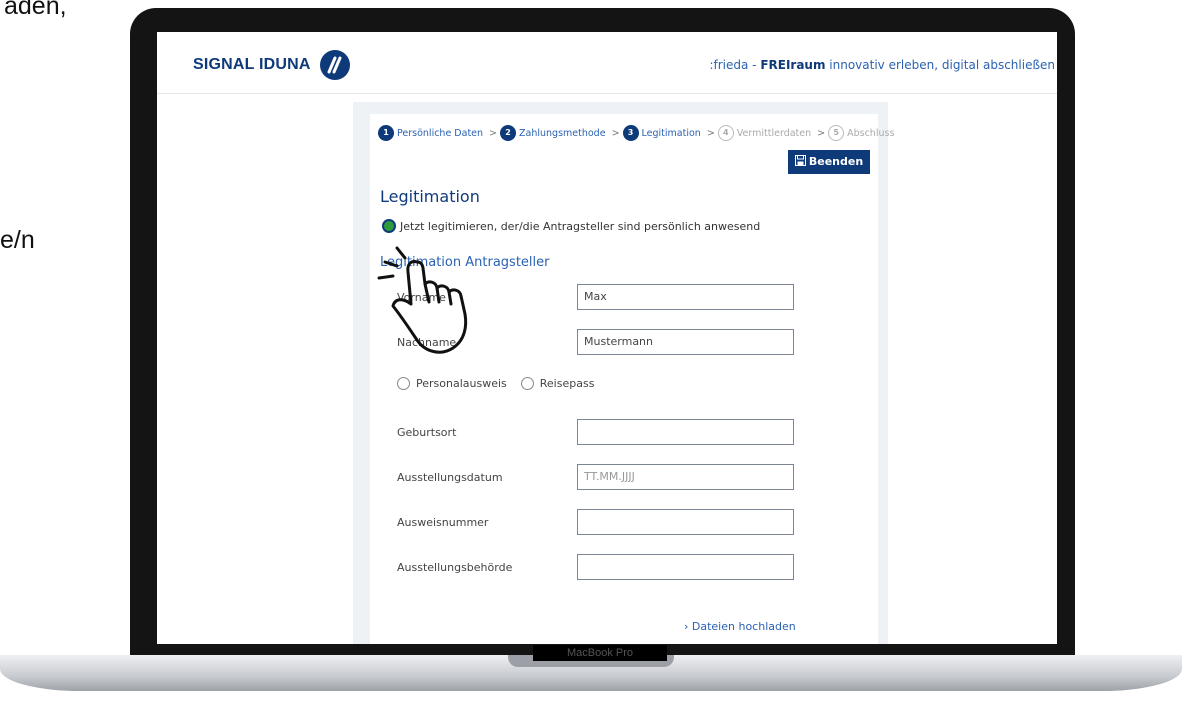  What do you see at coordinates (427, 432) in the screenshot?
I see `geburtsort-label: Geburtsort` at bounding box center [427, 432].